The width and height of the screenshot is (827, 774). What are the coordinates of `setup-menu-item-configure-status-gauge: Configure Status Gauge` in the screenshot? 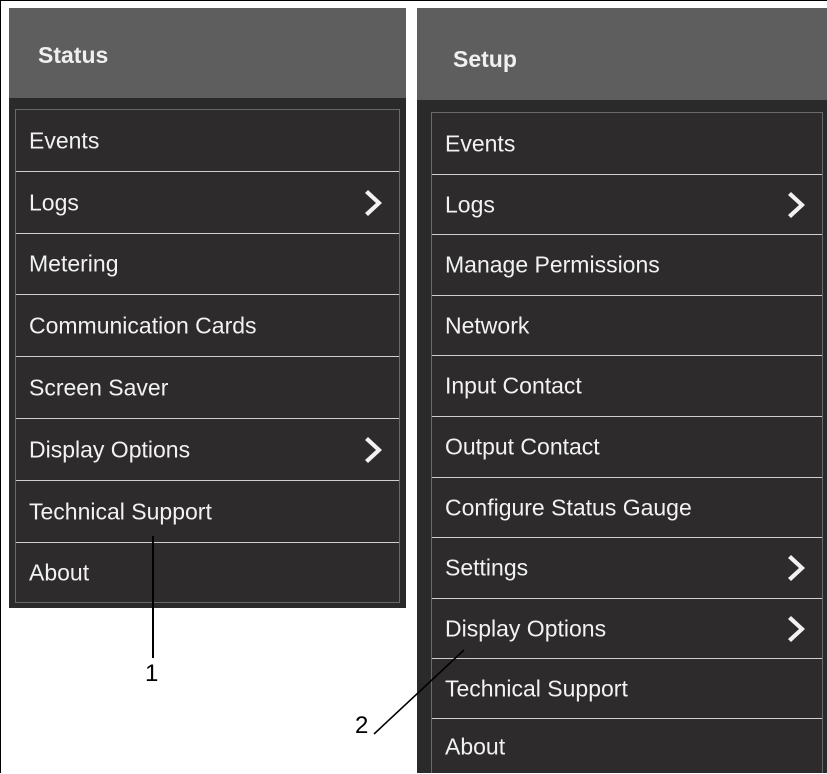 It's located at (627, 508).